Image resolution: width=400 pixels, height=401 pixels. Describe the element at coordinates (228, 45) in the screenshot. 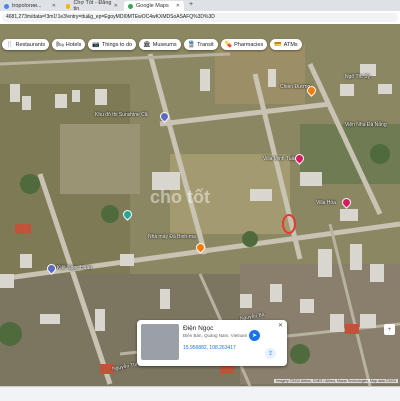

I see `pill-icon: 💊` at that location.